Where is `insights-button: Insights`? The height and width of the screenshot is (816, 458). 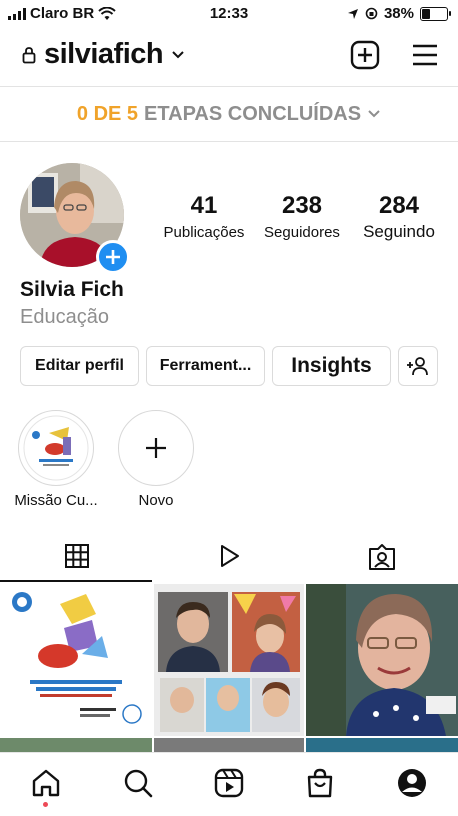
insights-button: Insights is located at coordinates (331, 366).